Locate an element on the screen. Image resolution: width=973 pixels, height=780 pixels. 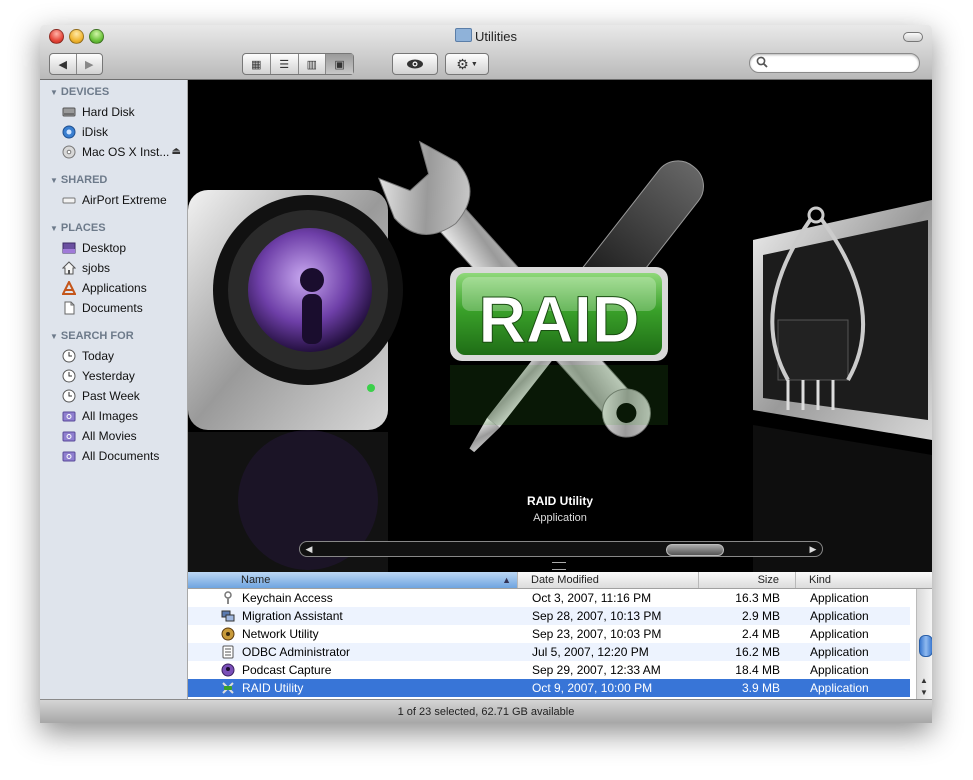
quicklook-button-wrap is located at coordinates (415, 64).